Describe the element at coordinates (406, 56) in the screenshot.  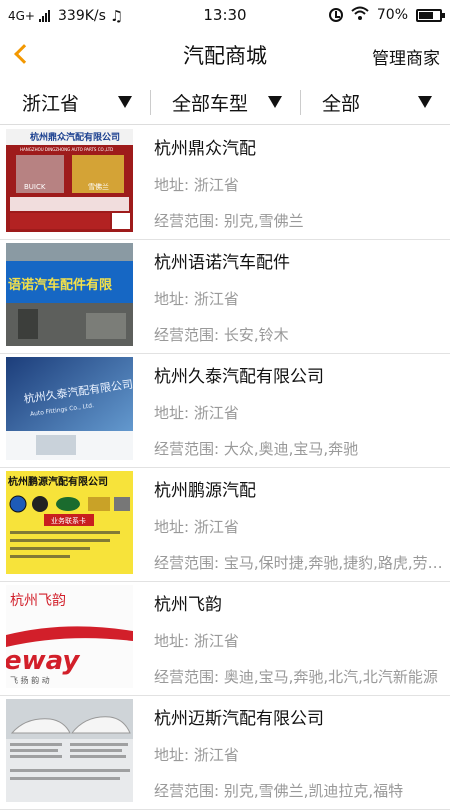
I see `manage-merchants-button: 管理商家` at that location.